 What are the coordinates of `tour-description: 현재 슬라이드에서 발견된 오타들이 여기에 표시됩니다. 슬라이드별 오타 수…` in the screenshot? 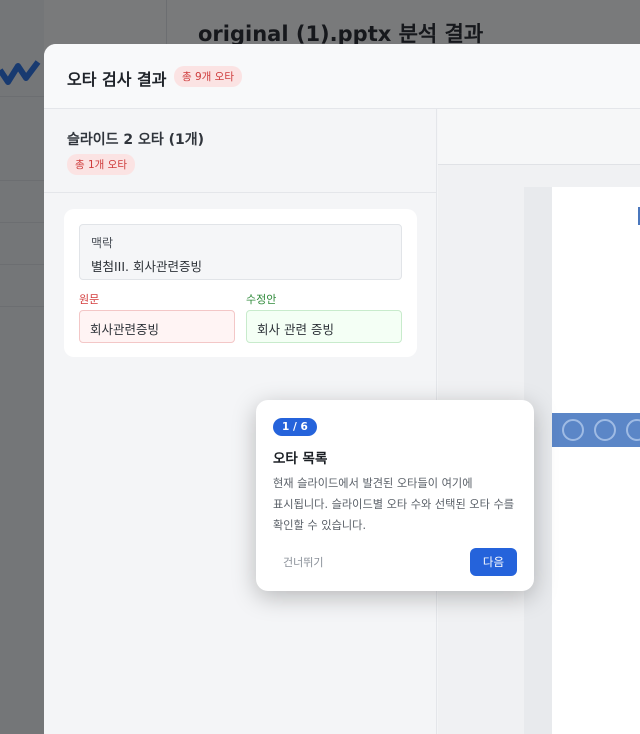 It's located at (394, 504).